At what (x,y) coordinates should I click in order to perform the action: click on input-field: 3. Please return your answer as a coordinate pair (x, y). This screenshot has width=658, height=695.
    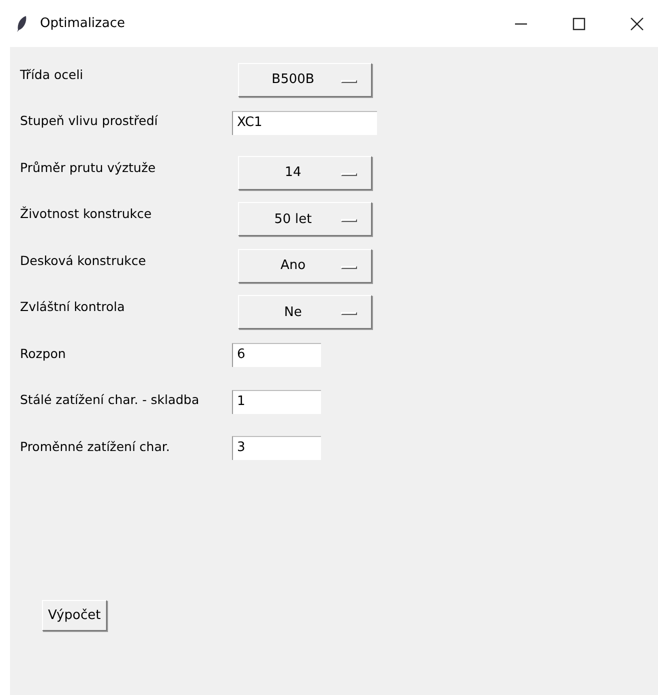
    Looking at the image, I should click on (276, 448).